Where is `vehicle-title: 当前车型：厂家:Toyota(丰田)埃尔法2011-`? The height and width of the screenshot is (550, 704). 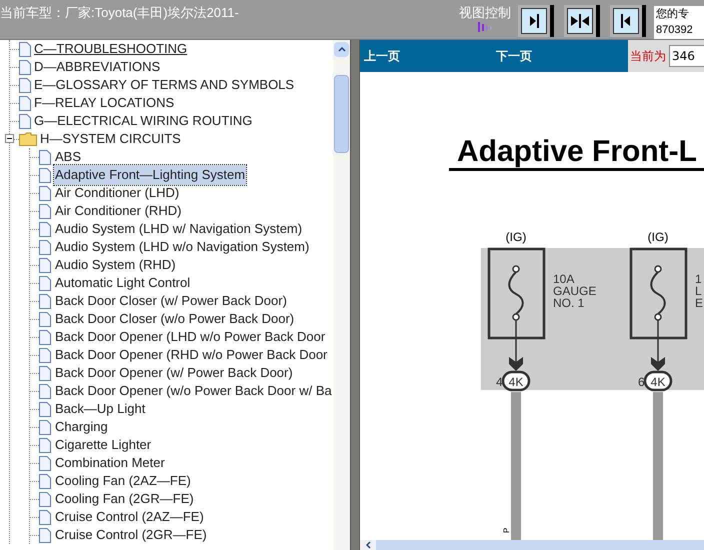 vehicle-title: 当前车型：厂家:Toyota(丰田)埃尔法2011- is located at coordinates (119, 12).